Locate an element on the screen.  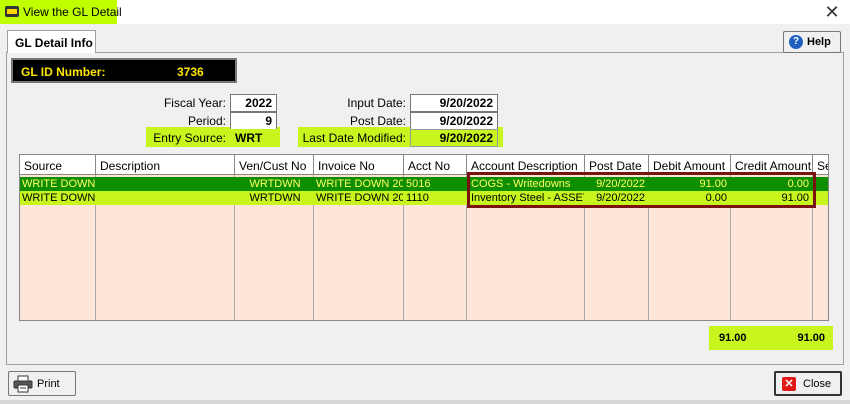
input-date-field: 9/20/2022 is located at coordinates (454, 103).